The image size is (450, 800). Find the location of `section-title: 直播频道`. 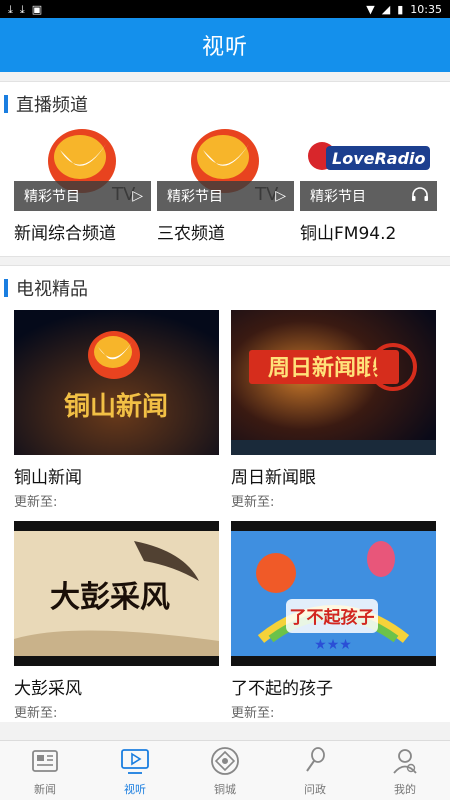

section-title: 直播频道 is located at coordinates (52, 105).